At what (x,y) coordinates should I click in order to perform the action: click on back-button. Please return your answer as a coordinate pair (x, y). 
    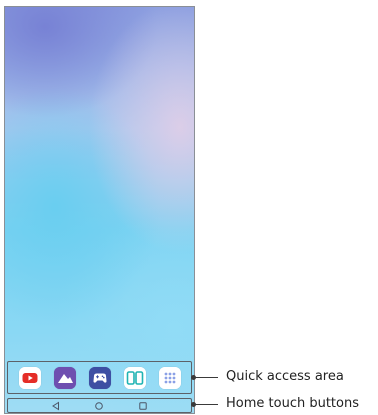
    Looking at the image, I should click on (56, 406).